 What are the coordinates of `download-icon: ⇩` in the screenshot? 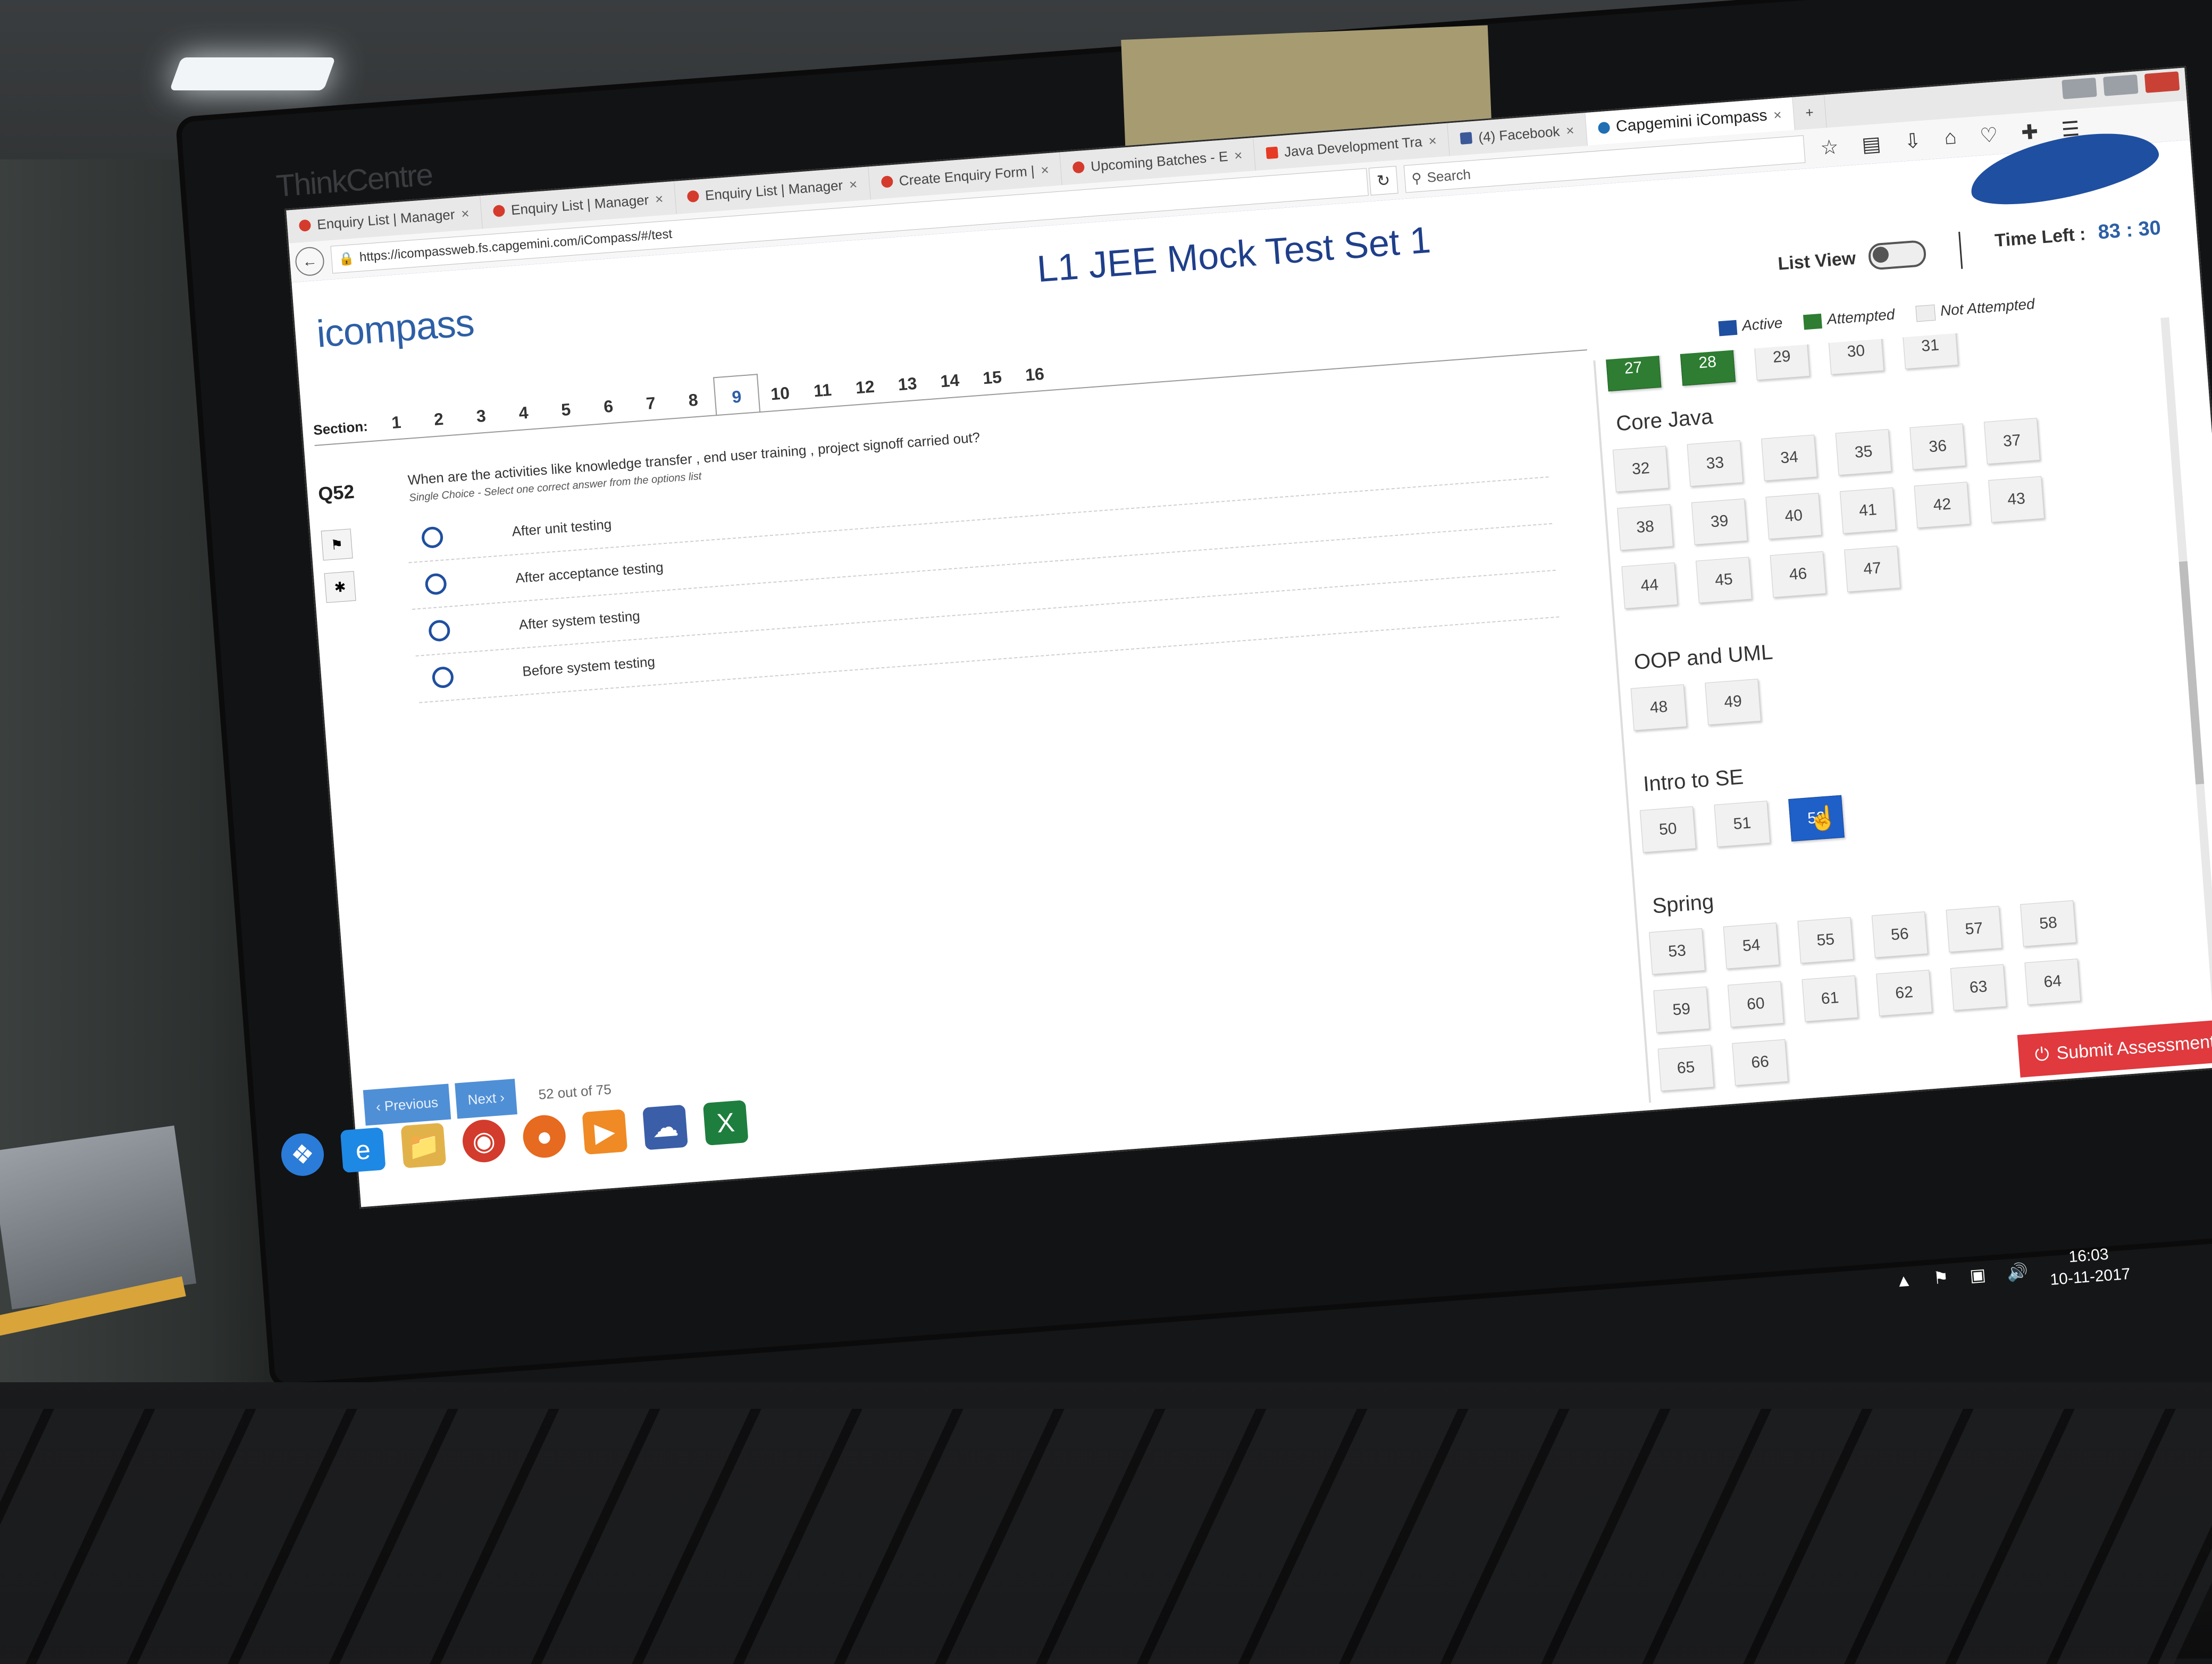 It's located at (1912, 140).